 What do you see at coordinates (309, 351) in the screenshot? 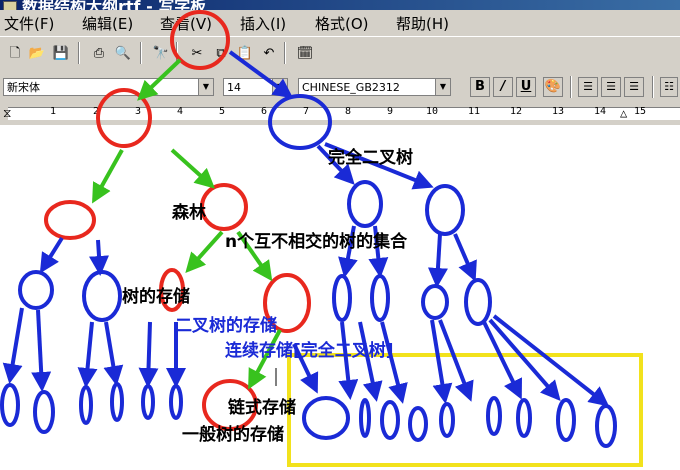
I see `label-sequential-storage: 连续存储[完全二叉树]` at bounding box center [309, 351].